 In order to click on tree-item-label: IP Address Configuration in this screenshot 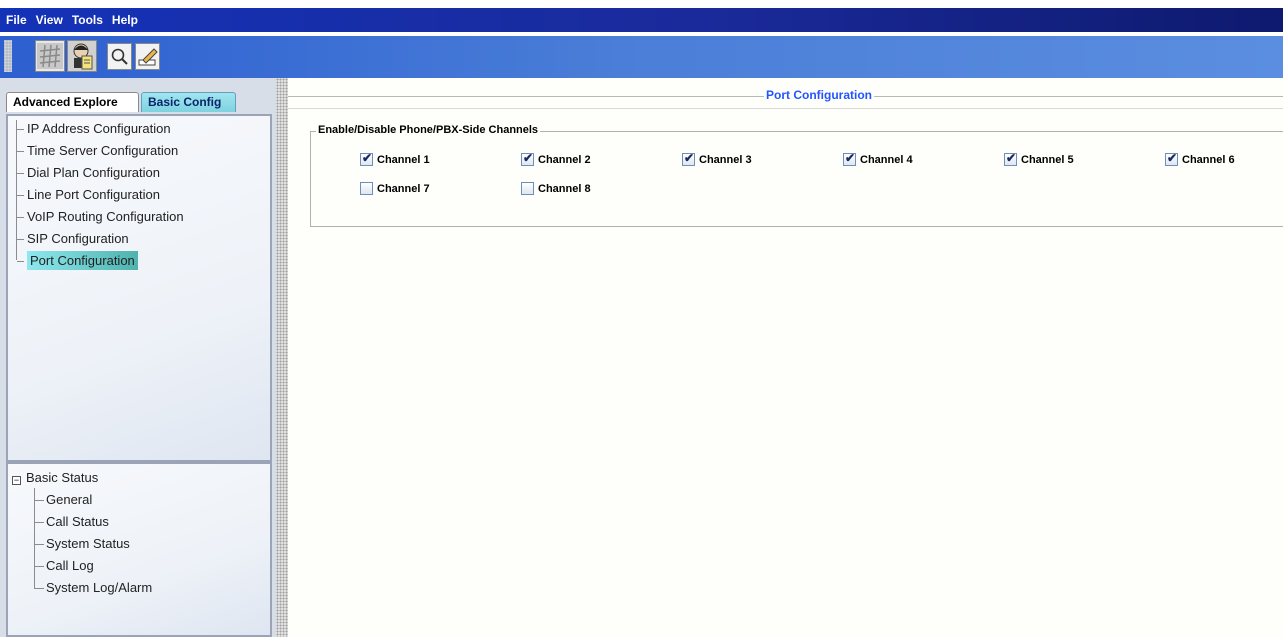, I will do `click(99, 128)`.